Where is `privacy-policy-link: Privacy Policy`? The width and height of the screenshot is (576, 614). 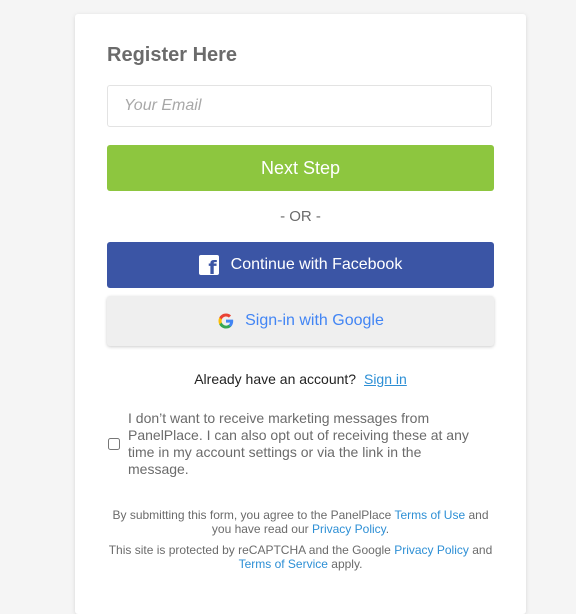
privacy-policy-link: Privacy Policy is located at coordinates (349, 529).